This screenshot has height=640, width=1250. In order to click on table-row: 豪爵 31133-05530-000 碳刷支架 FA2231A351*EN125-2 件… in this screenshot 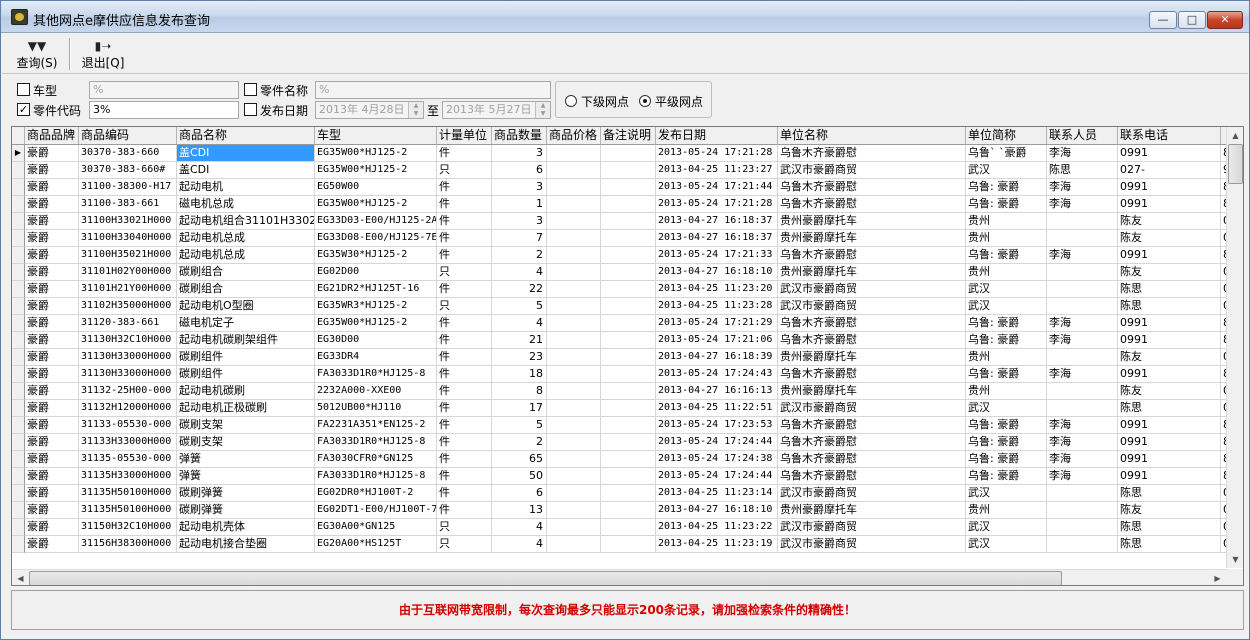, I will do `click(621, 425)`.